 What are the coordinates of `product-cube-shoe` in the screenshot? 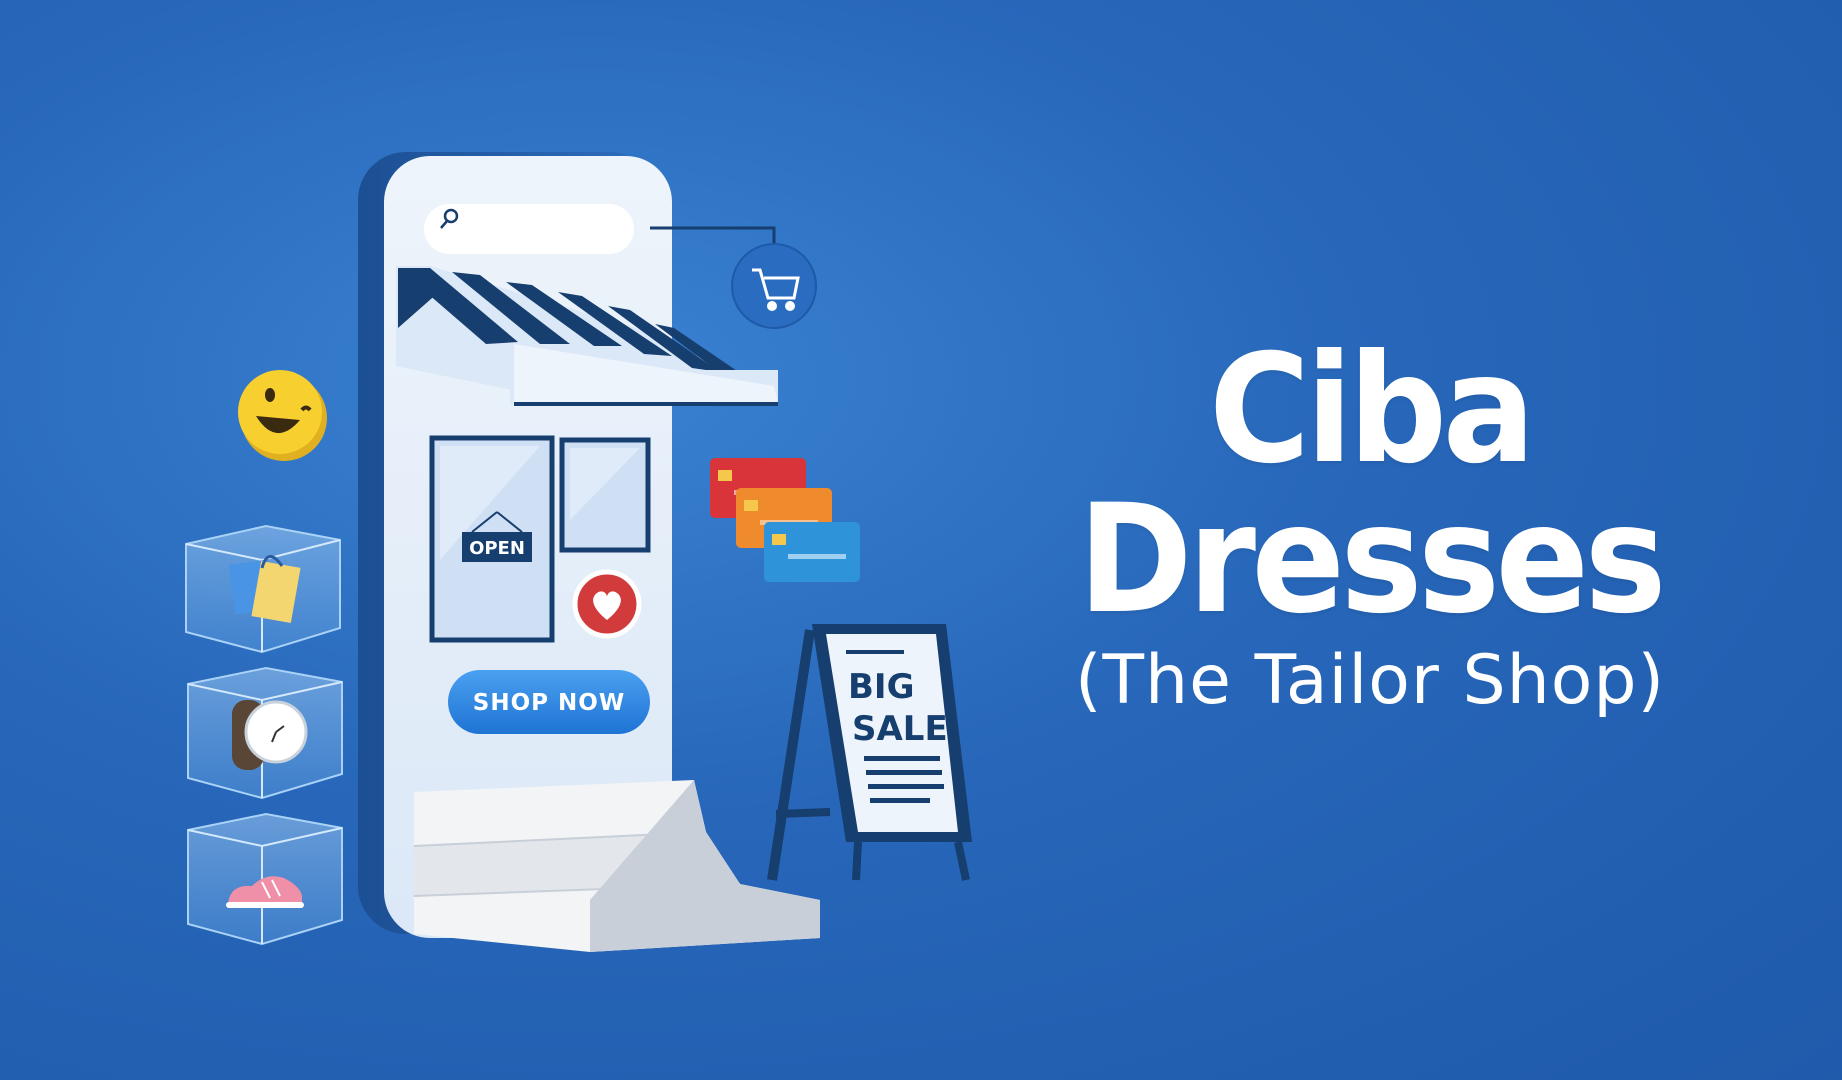 It's located at (265, 879).